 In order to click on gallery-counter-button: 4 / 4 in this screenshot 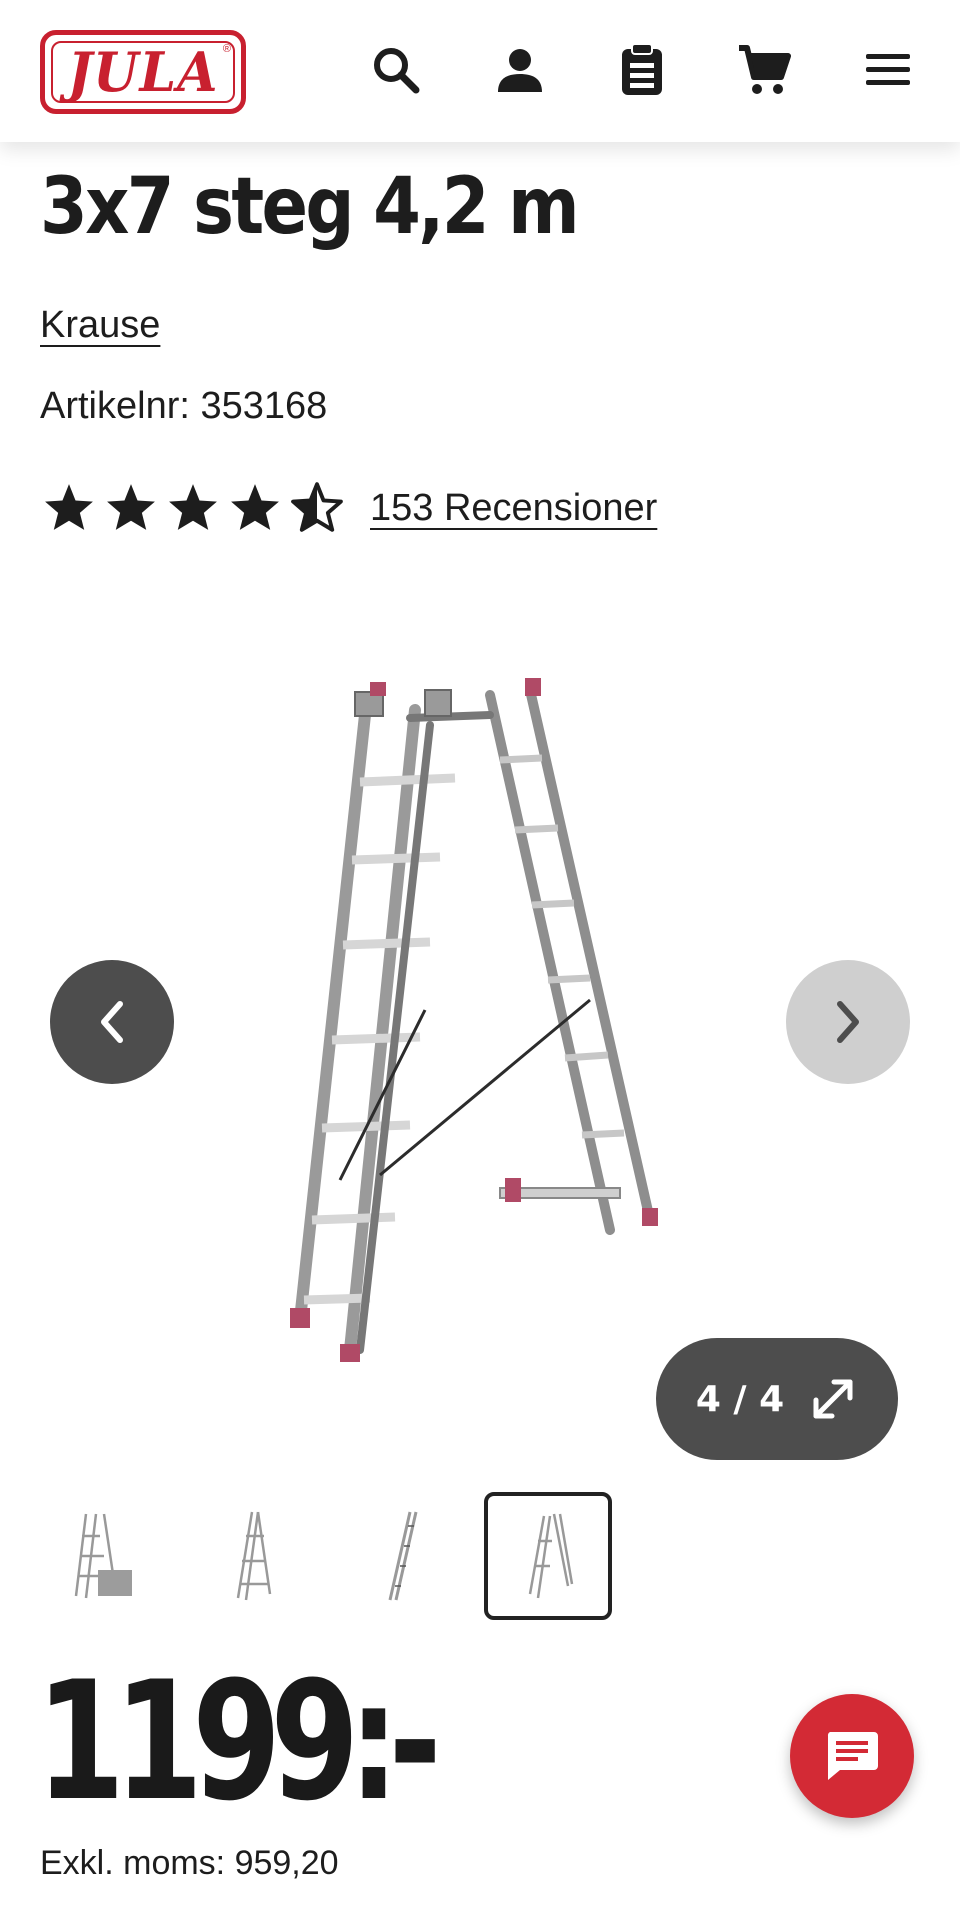, I will do `click(777, 1399)`.